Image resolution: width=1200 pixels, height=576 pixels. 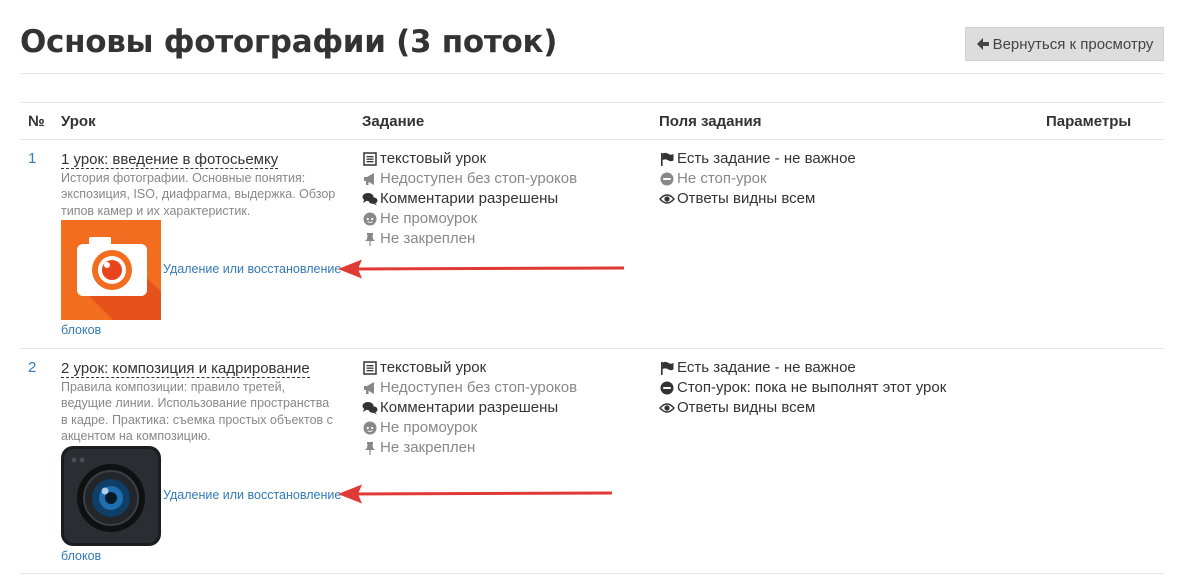 What do you see at coordinates (36, 121) in the screenshot?
I see `column-header-number: №` at bounding box center [36, 121].